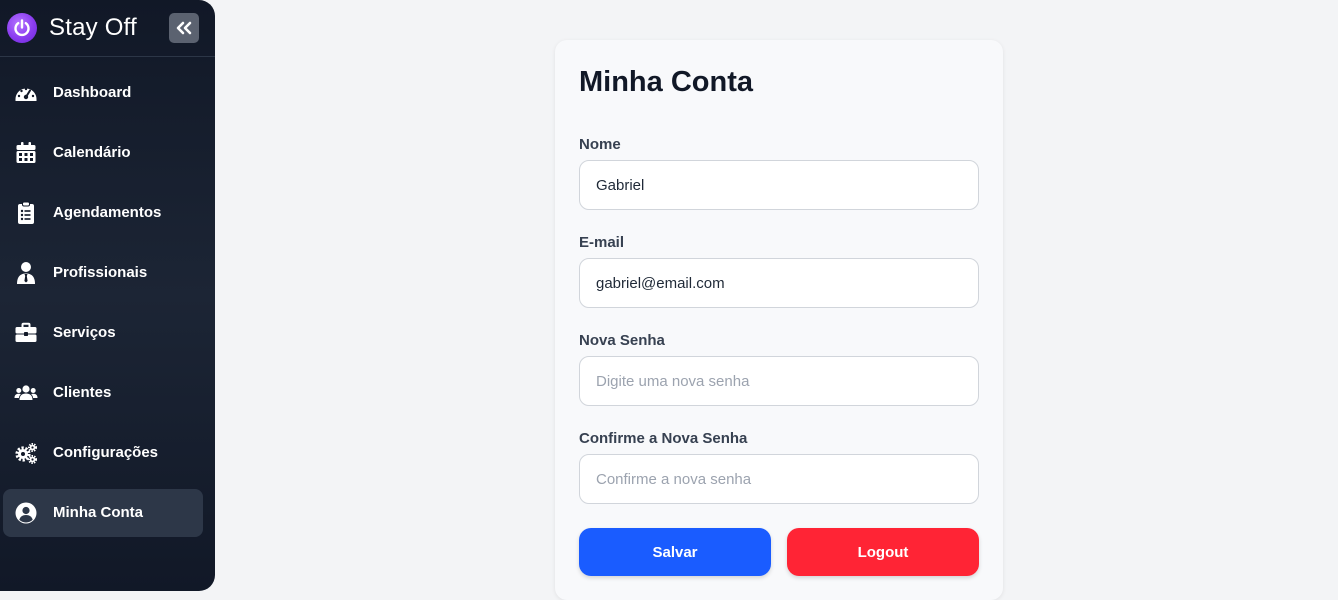 The height and width of the screenshot is (600, 1338). I want to click on collapse-sidebar-button, so click(184, 28).